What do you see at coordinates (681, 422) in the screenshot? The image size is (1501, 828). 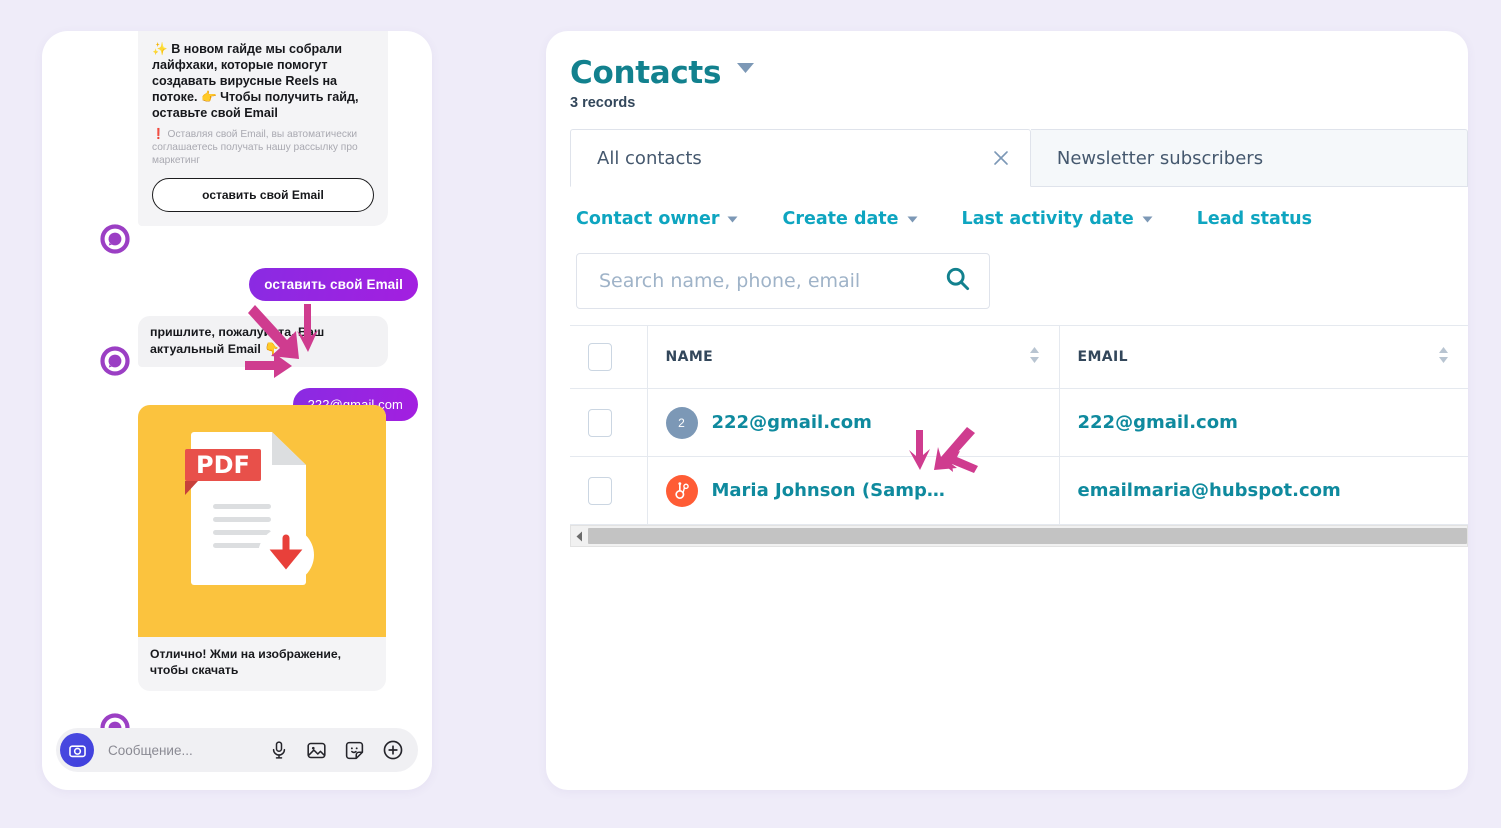 I see `avatar: 2` at bounding box center [681, 422].